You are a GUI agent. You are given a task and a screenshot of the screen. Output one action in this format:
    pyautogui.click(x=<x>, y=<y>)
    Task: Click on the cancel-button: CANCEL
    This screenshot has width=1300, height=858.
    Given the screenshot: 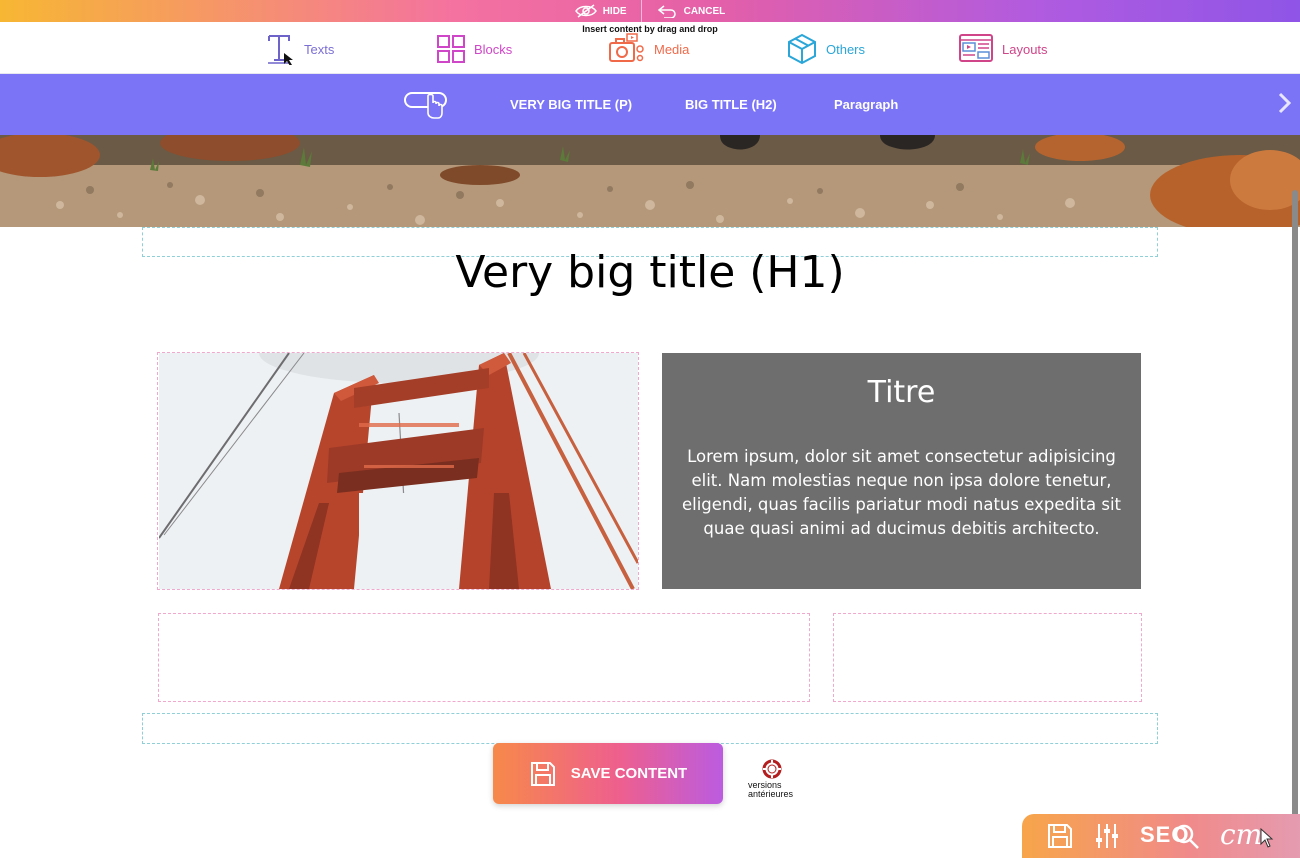 What is the action you would take?
    pyautogui.click(x=691, y=11)
    